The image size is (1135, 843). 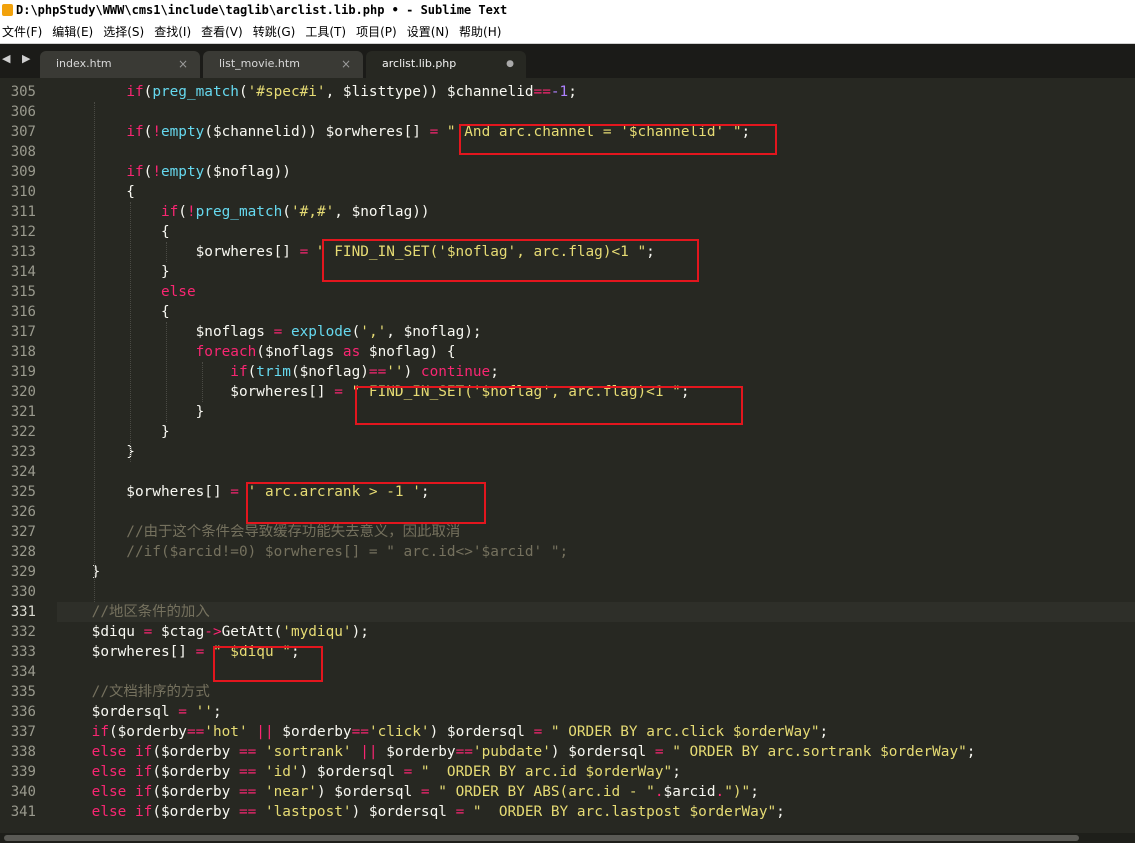 I want to click on code-line: if(!preg_match('#,#', $noflag)), so click(x=596, y=212).